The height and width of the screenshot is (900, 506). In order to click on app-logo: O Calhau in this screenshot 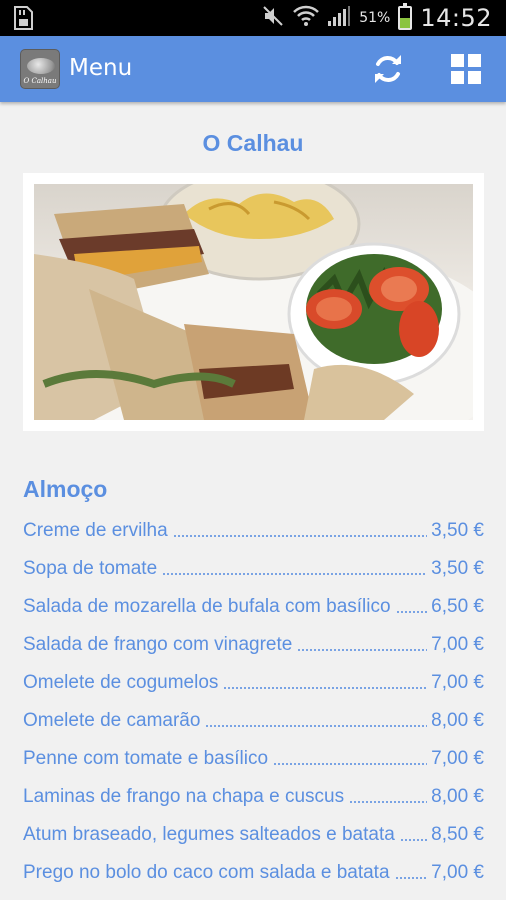, I will do `click(40, 69)`.